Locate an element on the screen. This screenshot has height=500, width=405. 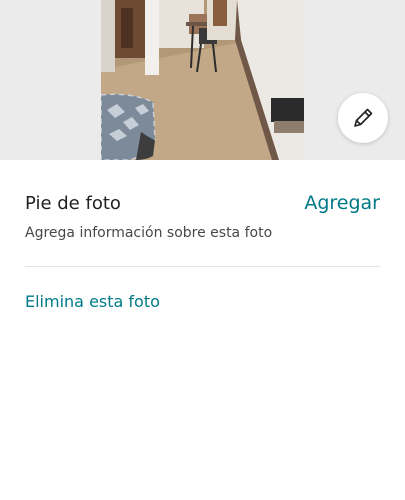
delete-photo-link: Elimina esta foto is located at coordinates (92, 301).